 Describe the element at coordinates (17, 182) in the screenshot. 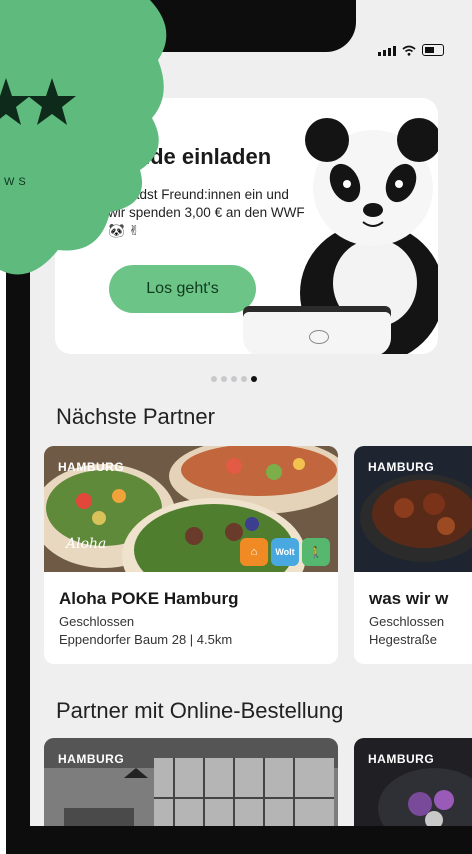

I see `reviews-label: WS` at that location.